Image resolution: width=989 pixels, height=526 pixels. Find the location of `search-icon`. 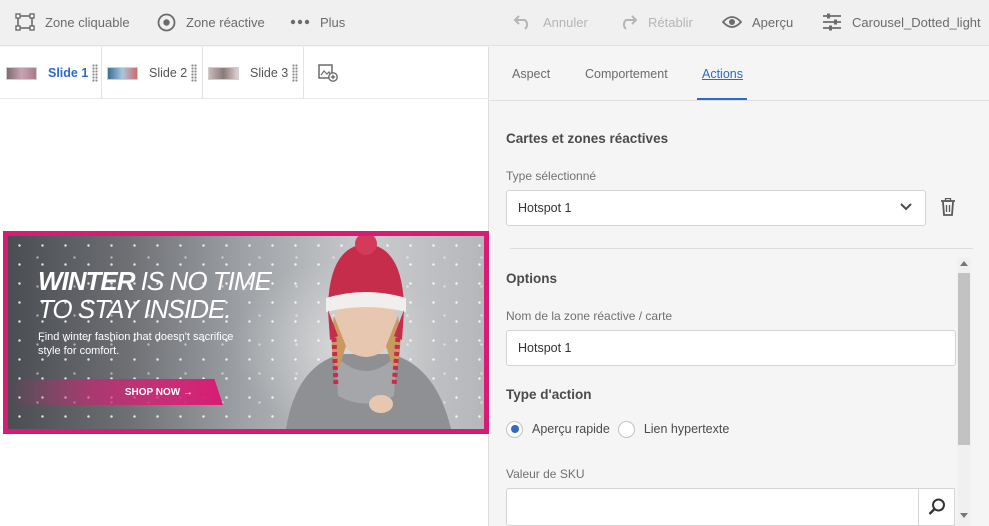

search-icon is located at coordinates (936, 506).